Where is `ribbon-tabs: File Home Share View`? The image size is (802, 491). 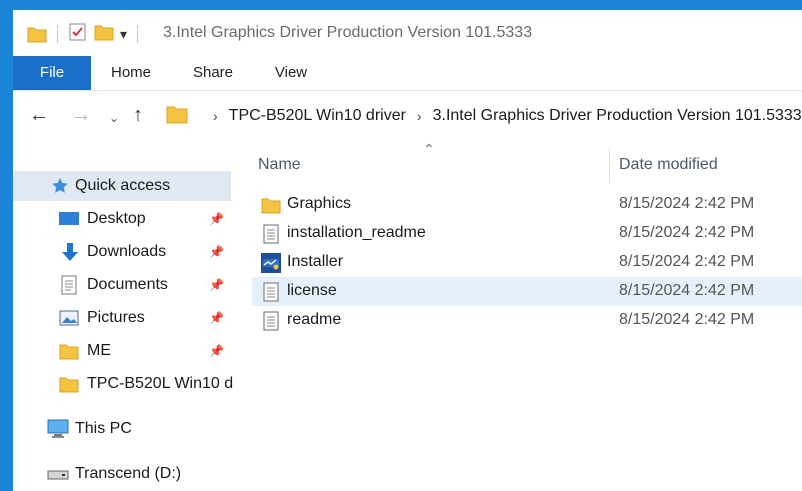
ribbon-tabs: File Home Share View is located at coordinates (407, 73).